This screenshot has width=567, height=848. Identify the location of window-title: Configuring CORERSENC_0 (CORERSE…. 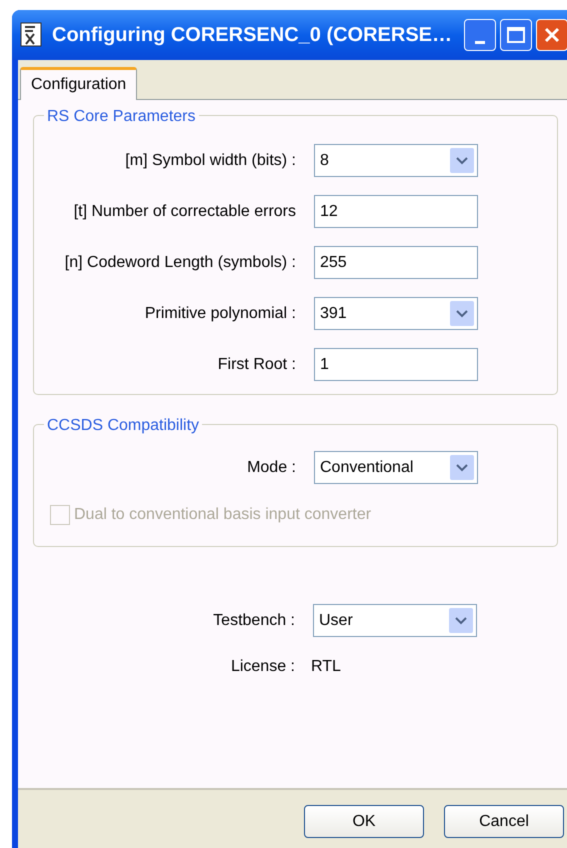
(252, 35).